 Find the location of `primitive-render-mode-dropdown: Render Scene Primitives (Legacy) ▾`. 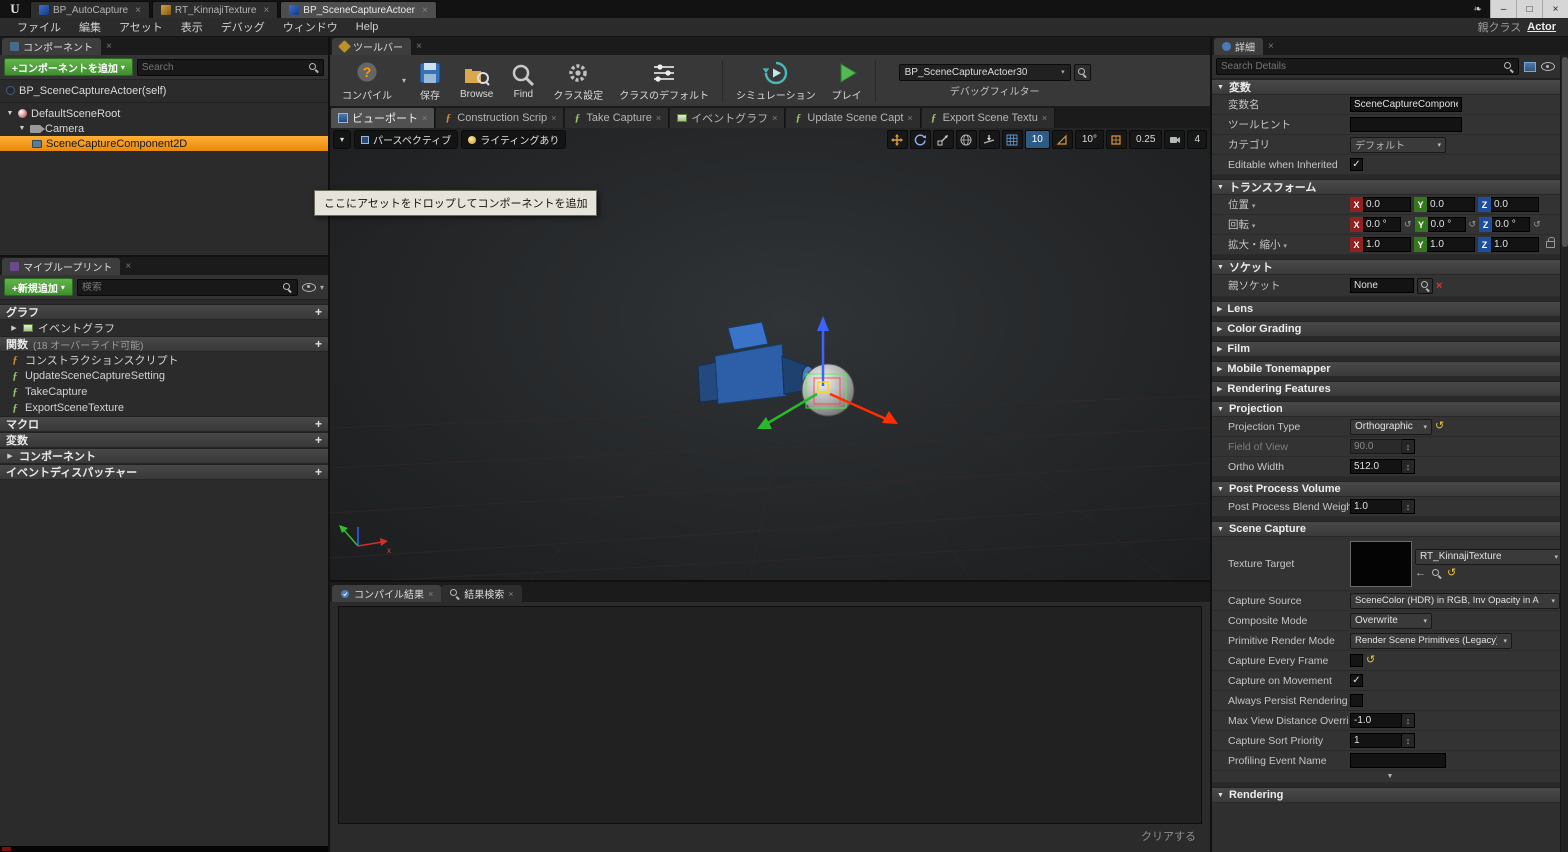

primitive-render-mode-dropdown: Render Scene Primitives (Legacy) ▾ is located at coordinates (1431, 640).